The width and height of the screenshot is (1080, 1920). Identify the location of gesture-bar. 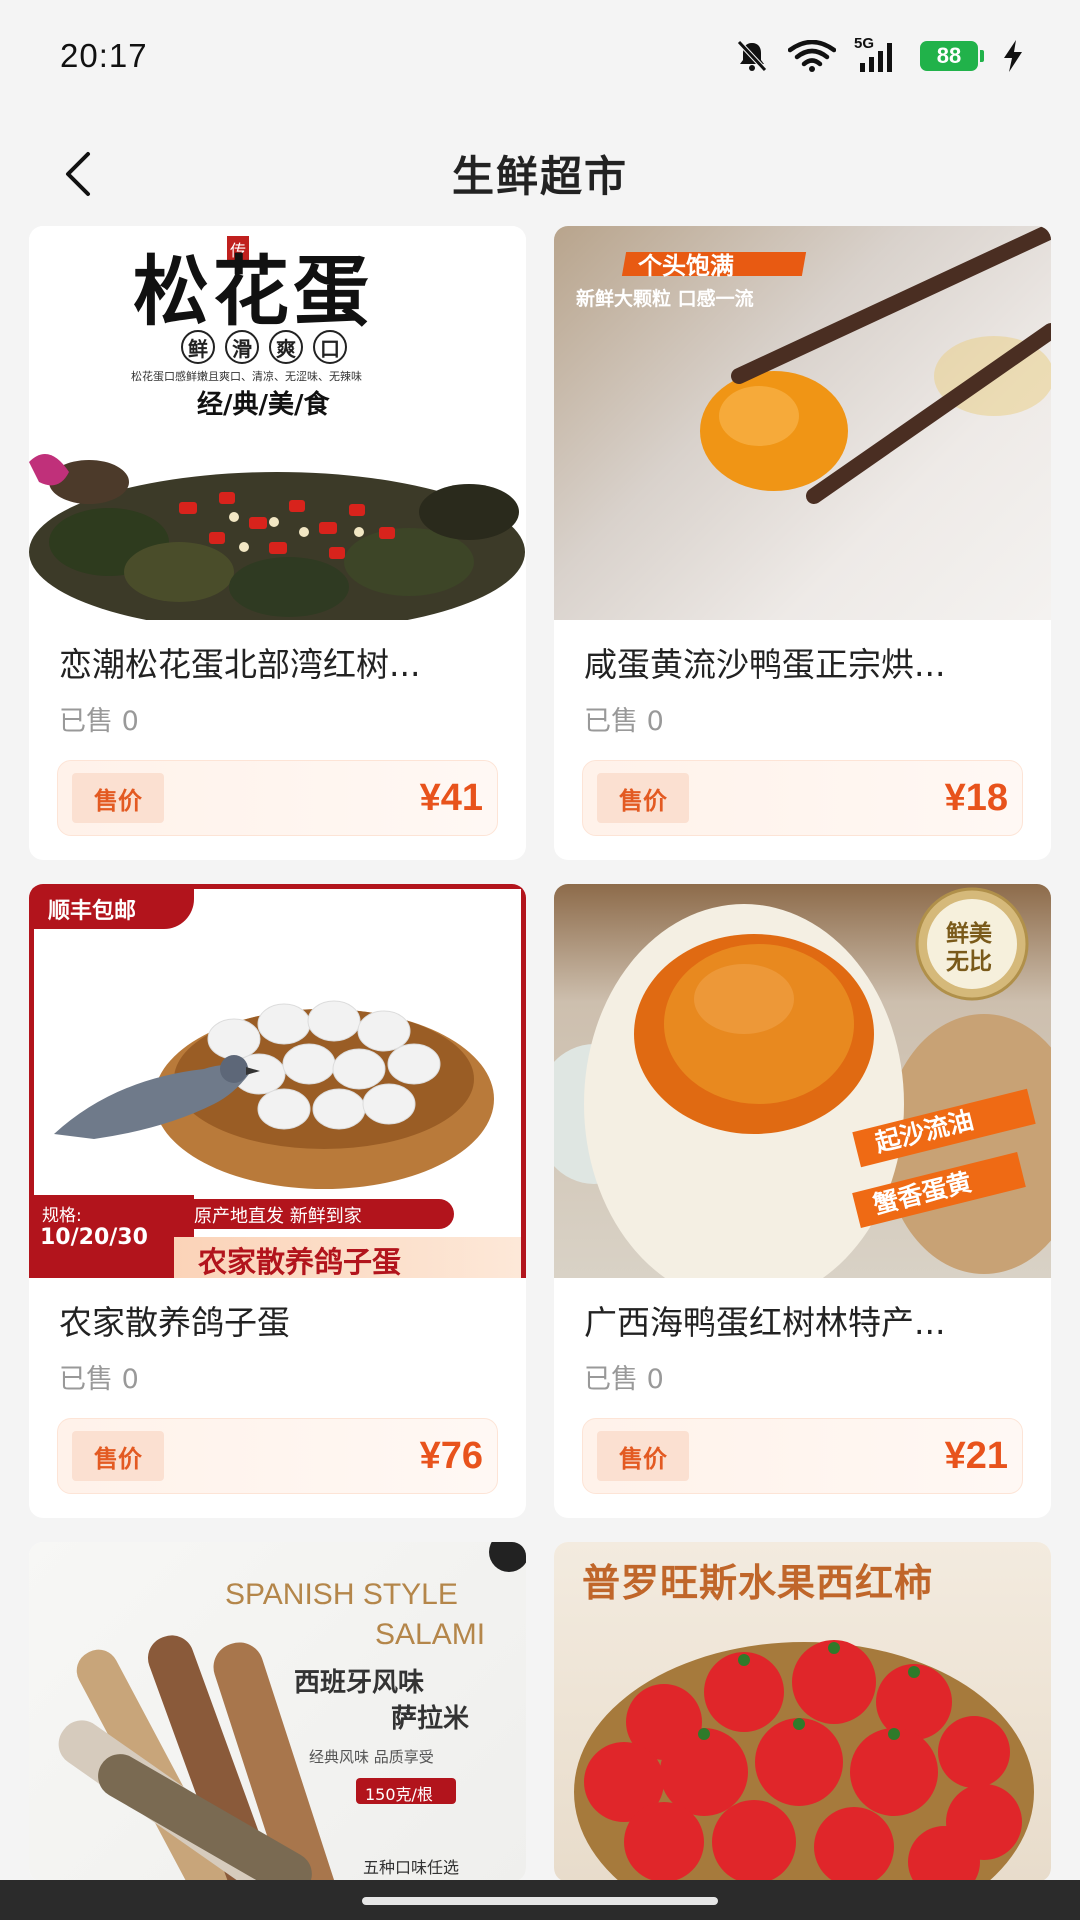
(540, 1900).